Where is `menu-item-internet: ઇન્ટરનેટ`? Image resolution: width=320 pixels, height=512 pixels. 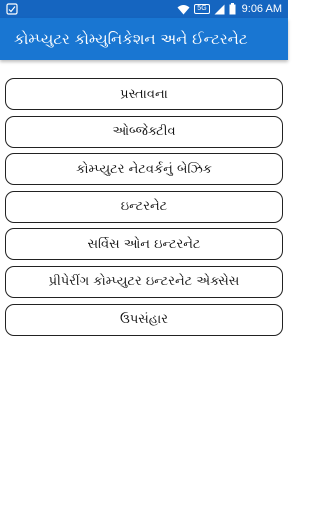
menu-item-internet: ઇન્ટરનેટ is located at coordinates (144, 206).